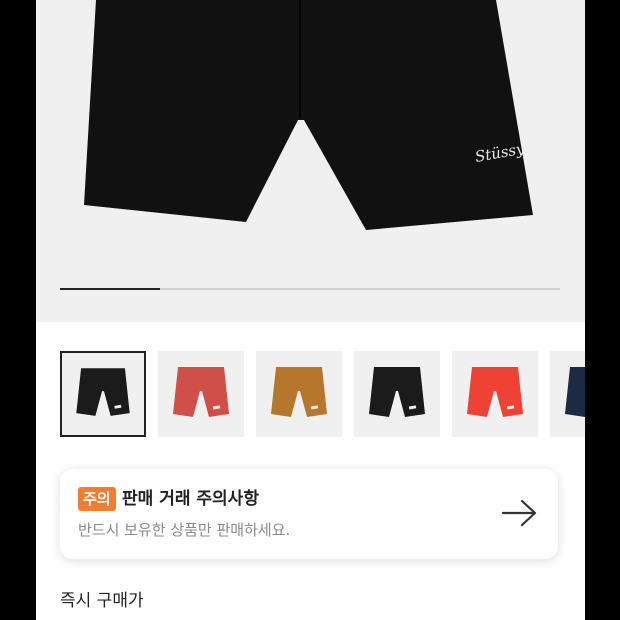  What do you see at coordinates (184, 530) in the screenshot?
I see `notice-subtitle: 반드시 보유한 상품만 판매하세요.` at bounding box center [184, 530].